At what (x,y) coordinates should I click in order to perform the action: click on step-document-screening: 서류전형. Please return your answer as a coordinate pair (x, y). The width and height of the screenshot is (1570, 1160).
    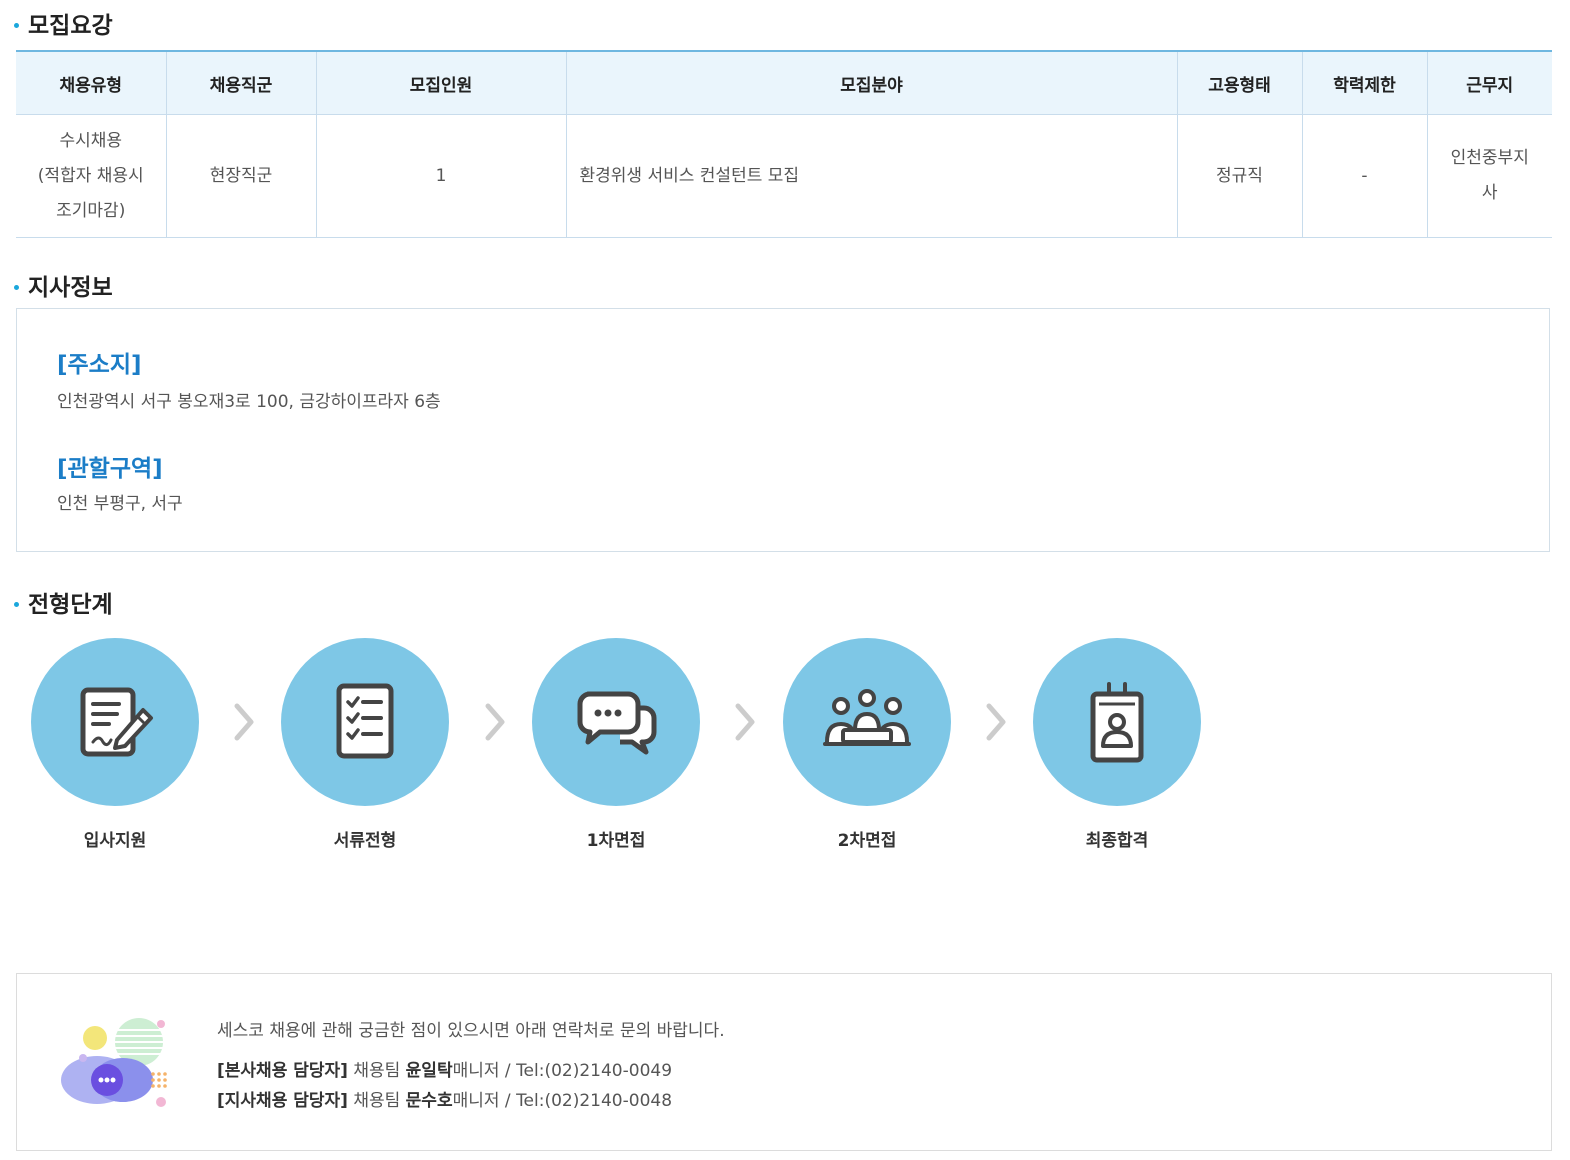
    Looking at the image, I should click on (365, 744).